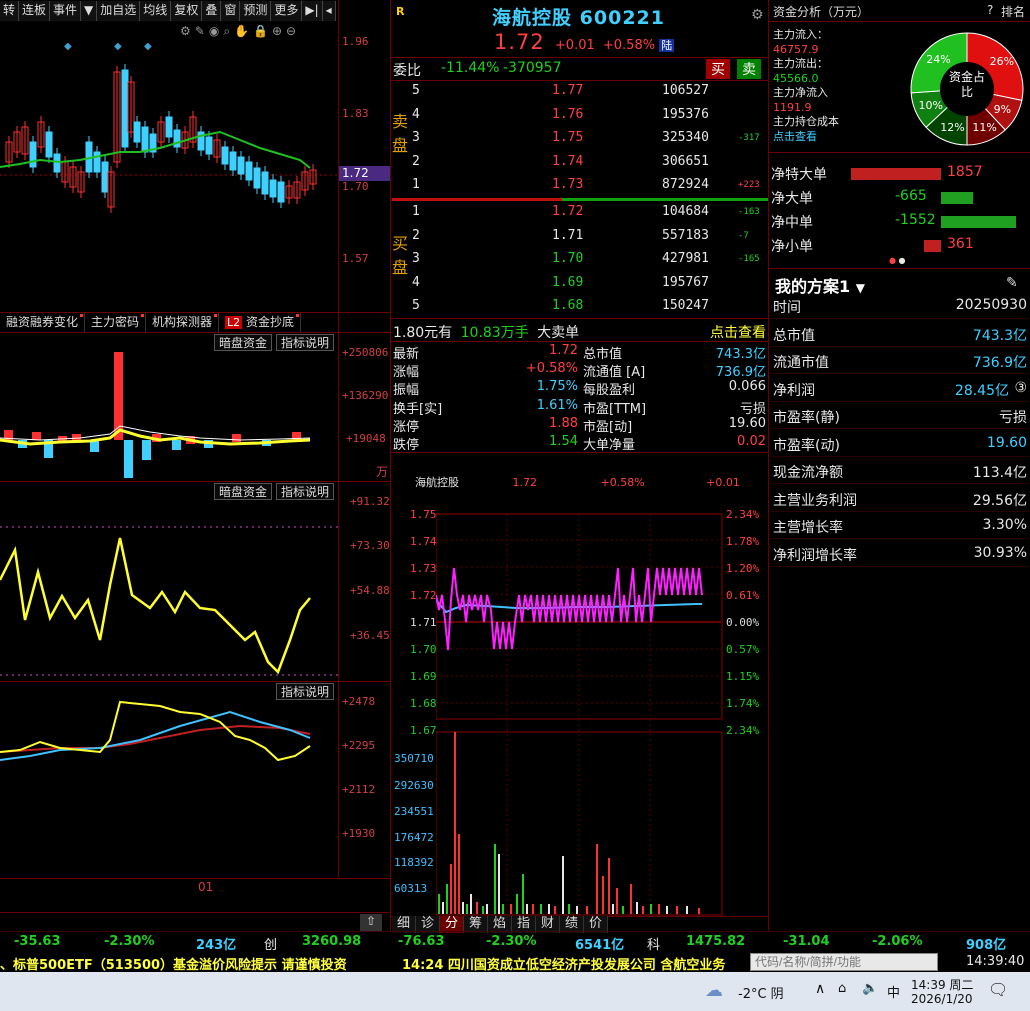  I want to click on stat-label: 总市值, so click(603, 354).